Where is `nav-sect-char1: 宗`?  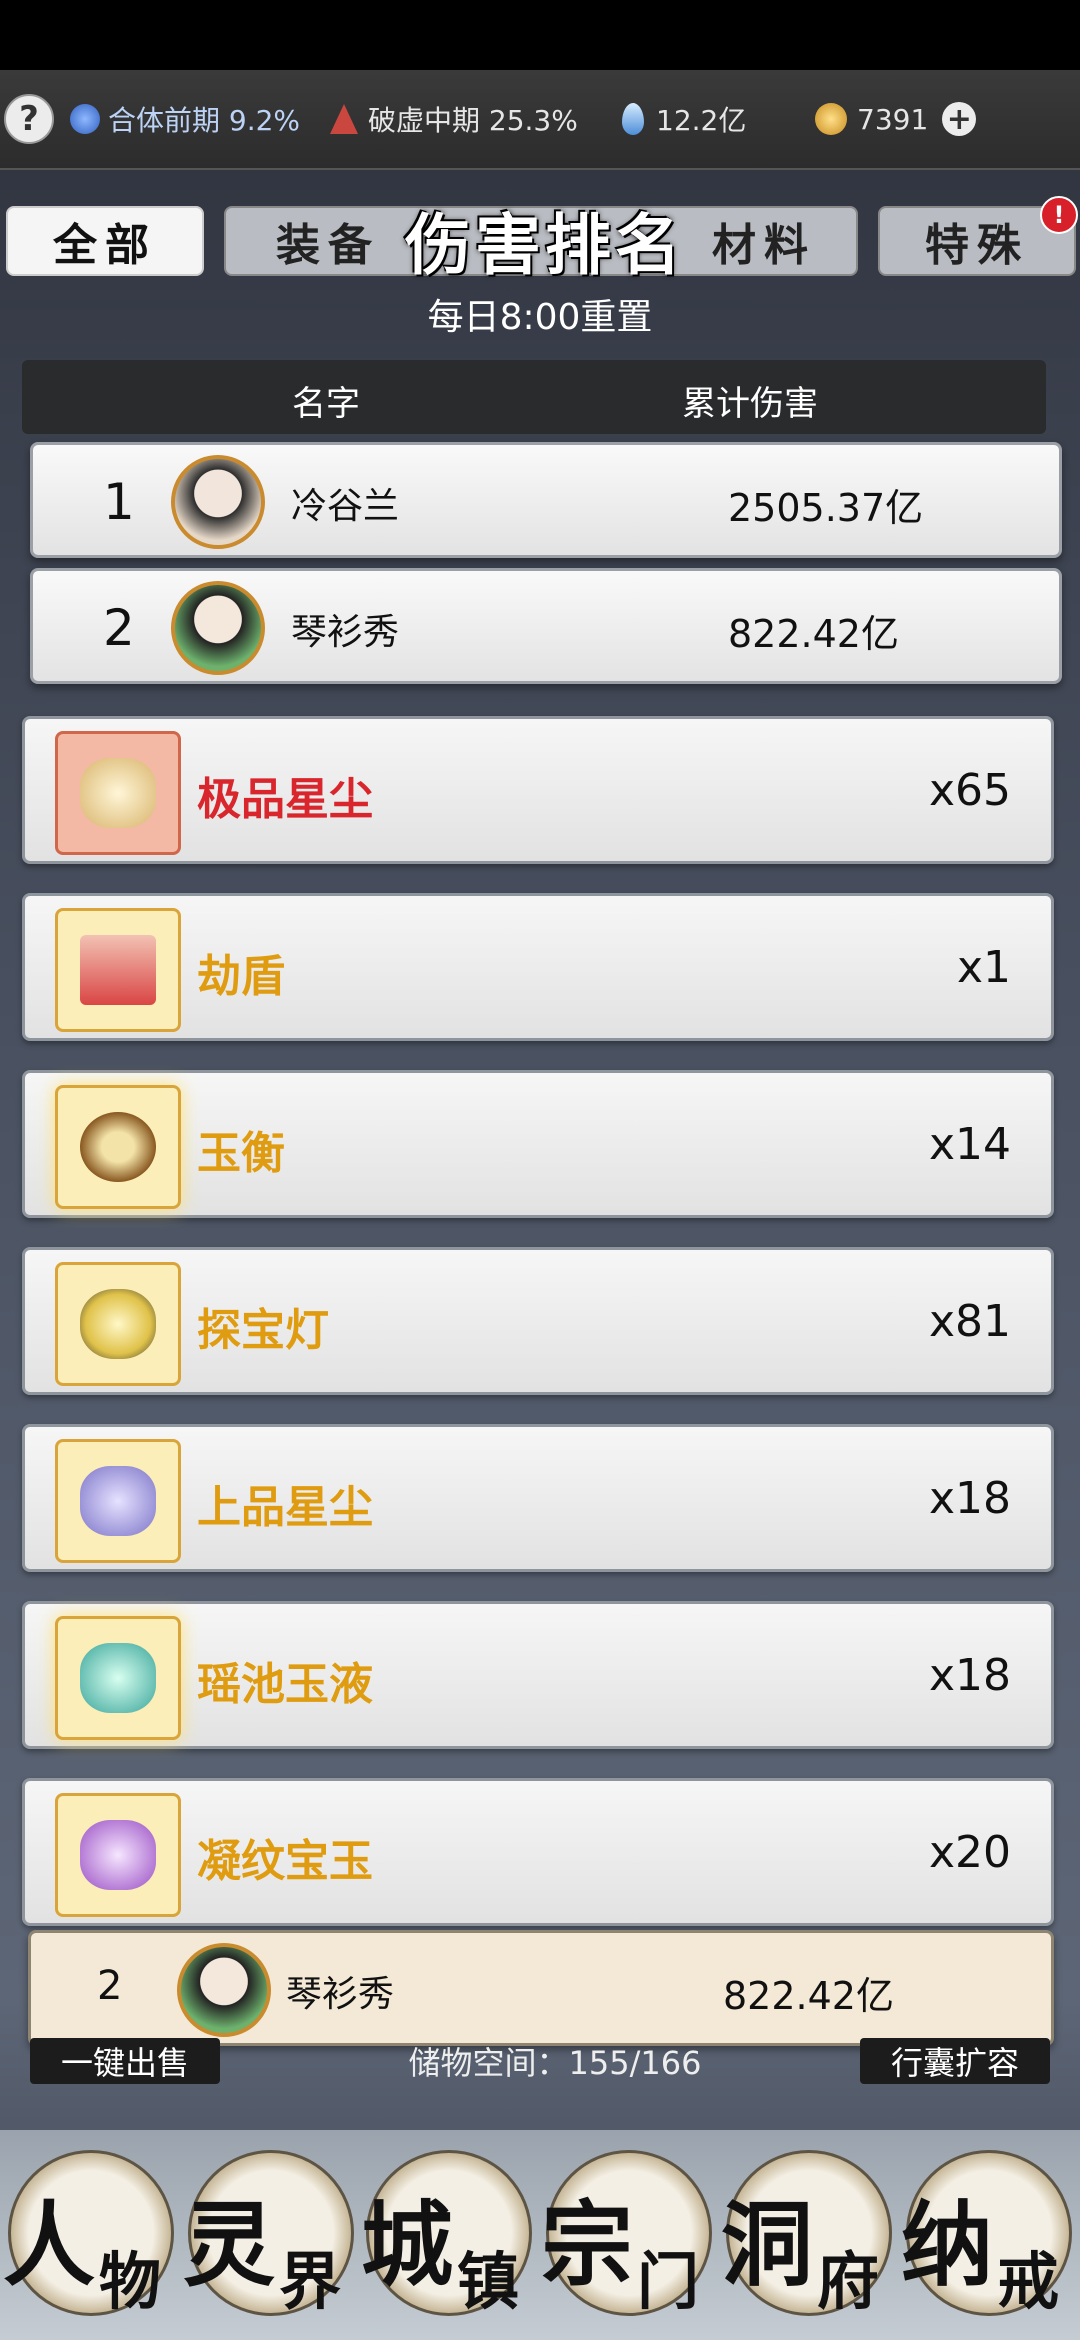
nav-sect-char1: 宗 is located at coordinates (587, 2245).